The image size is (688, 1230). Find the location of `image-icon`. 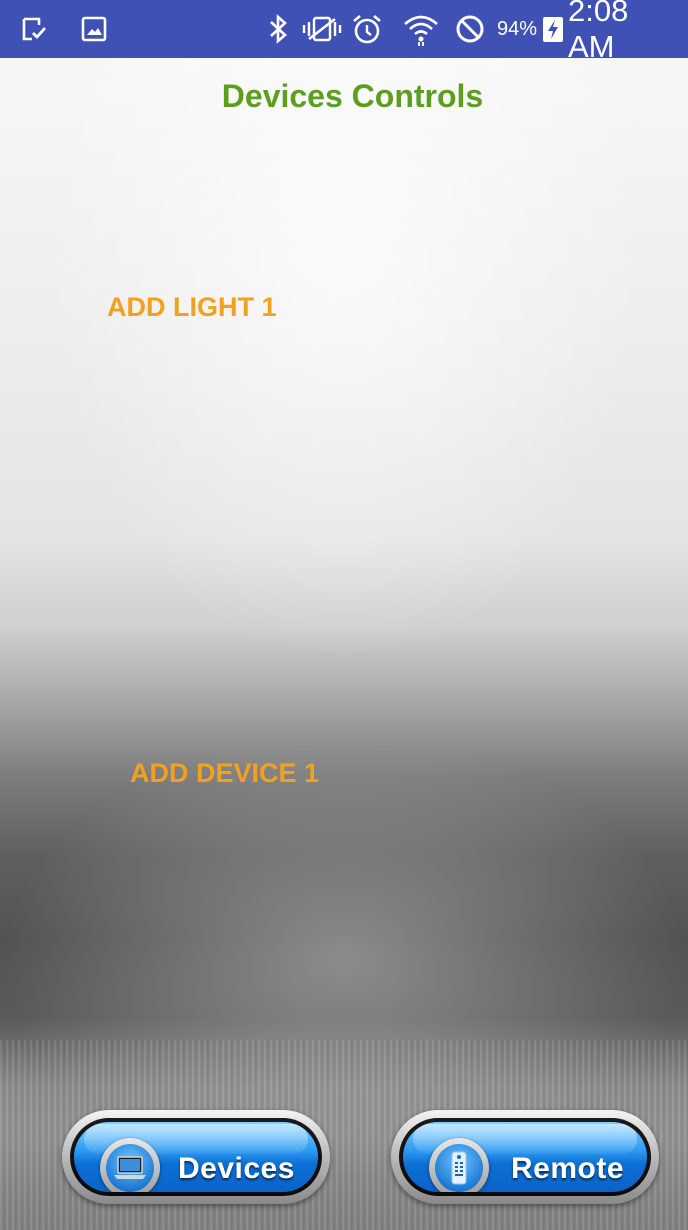

image-icon is located at coordinates (94, 29).